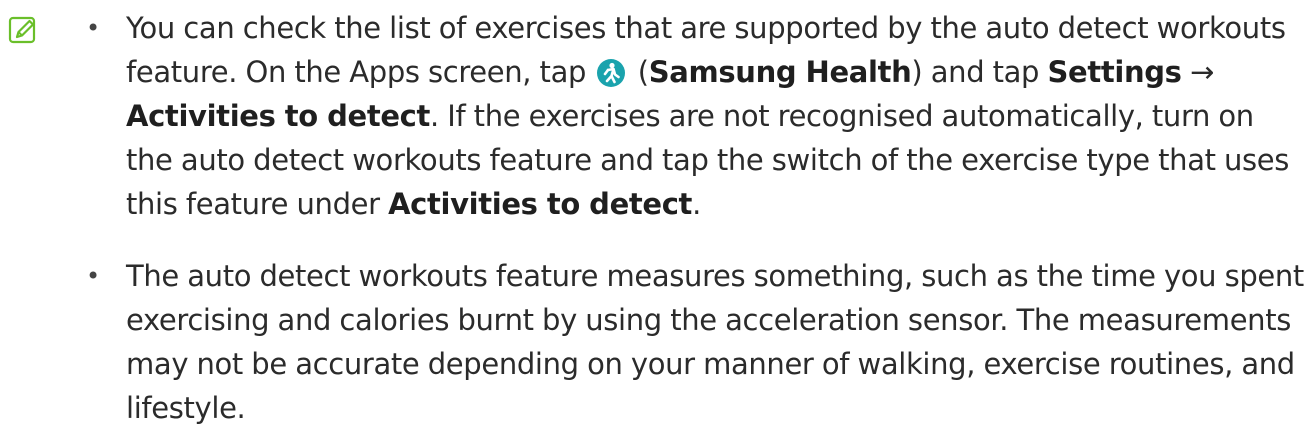 This screenshot has width=1313, height=441. Describe the element at coordinates (696, 204) in the screenshot. I see `note-text: .` at that location.